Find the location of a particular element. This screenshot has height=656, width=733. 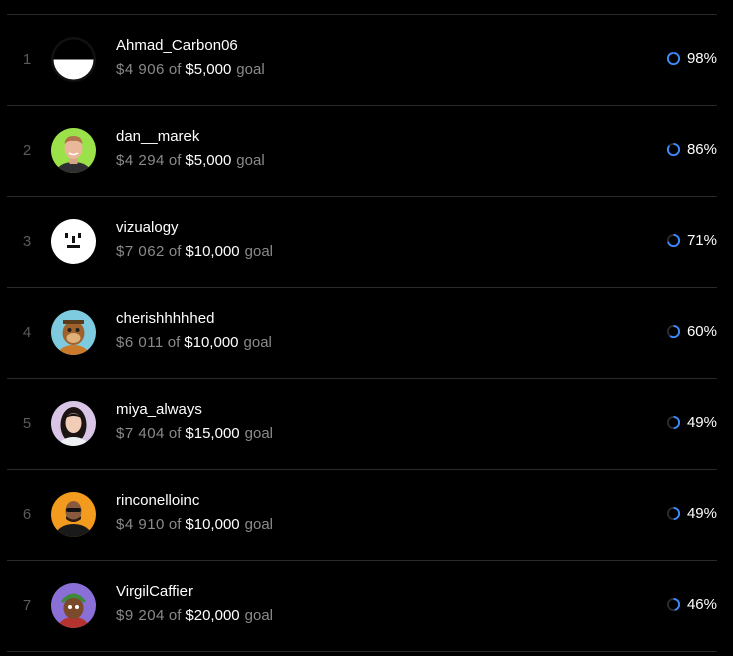

progress-indicator: 86% is located at coordinates (691, 149).